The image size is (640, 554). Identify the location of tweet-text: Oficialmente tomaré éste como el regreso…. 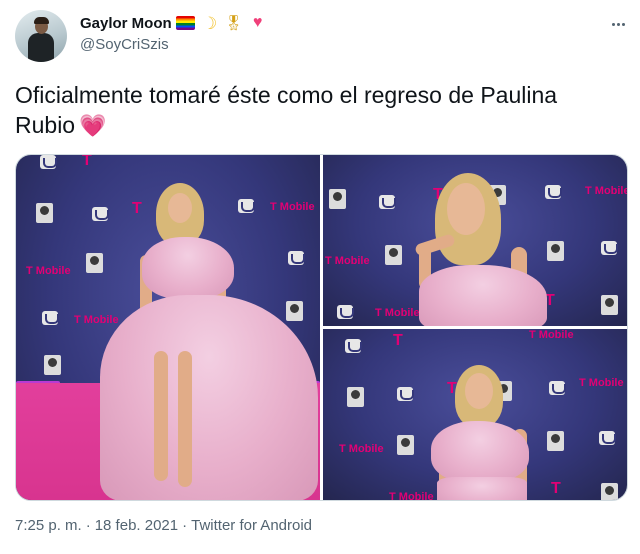
(315, 110).